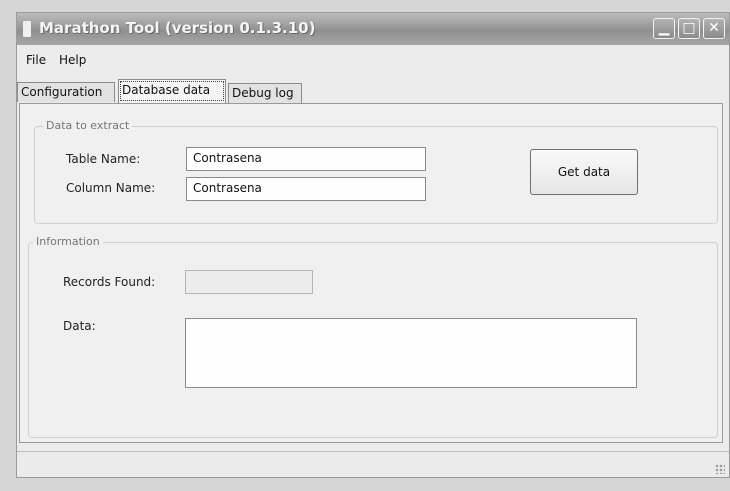 This screenshot has width=730, height=491. Describe the element at coordinates (306, 189) in the screenshot. I see `column-name-field: Contrasena` at that location.